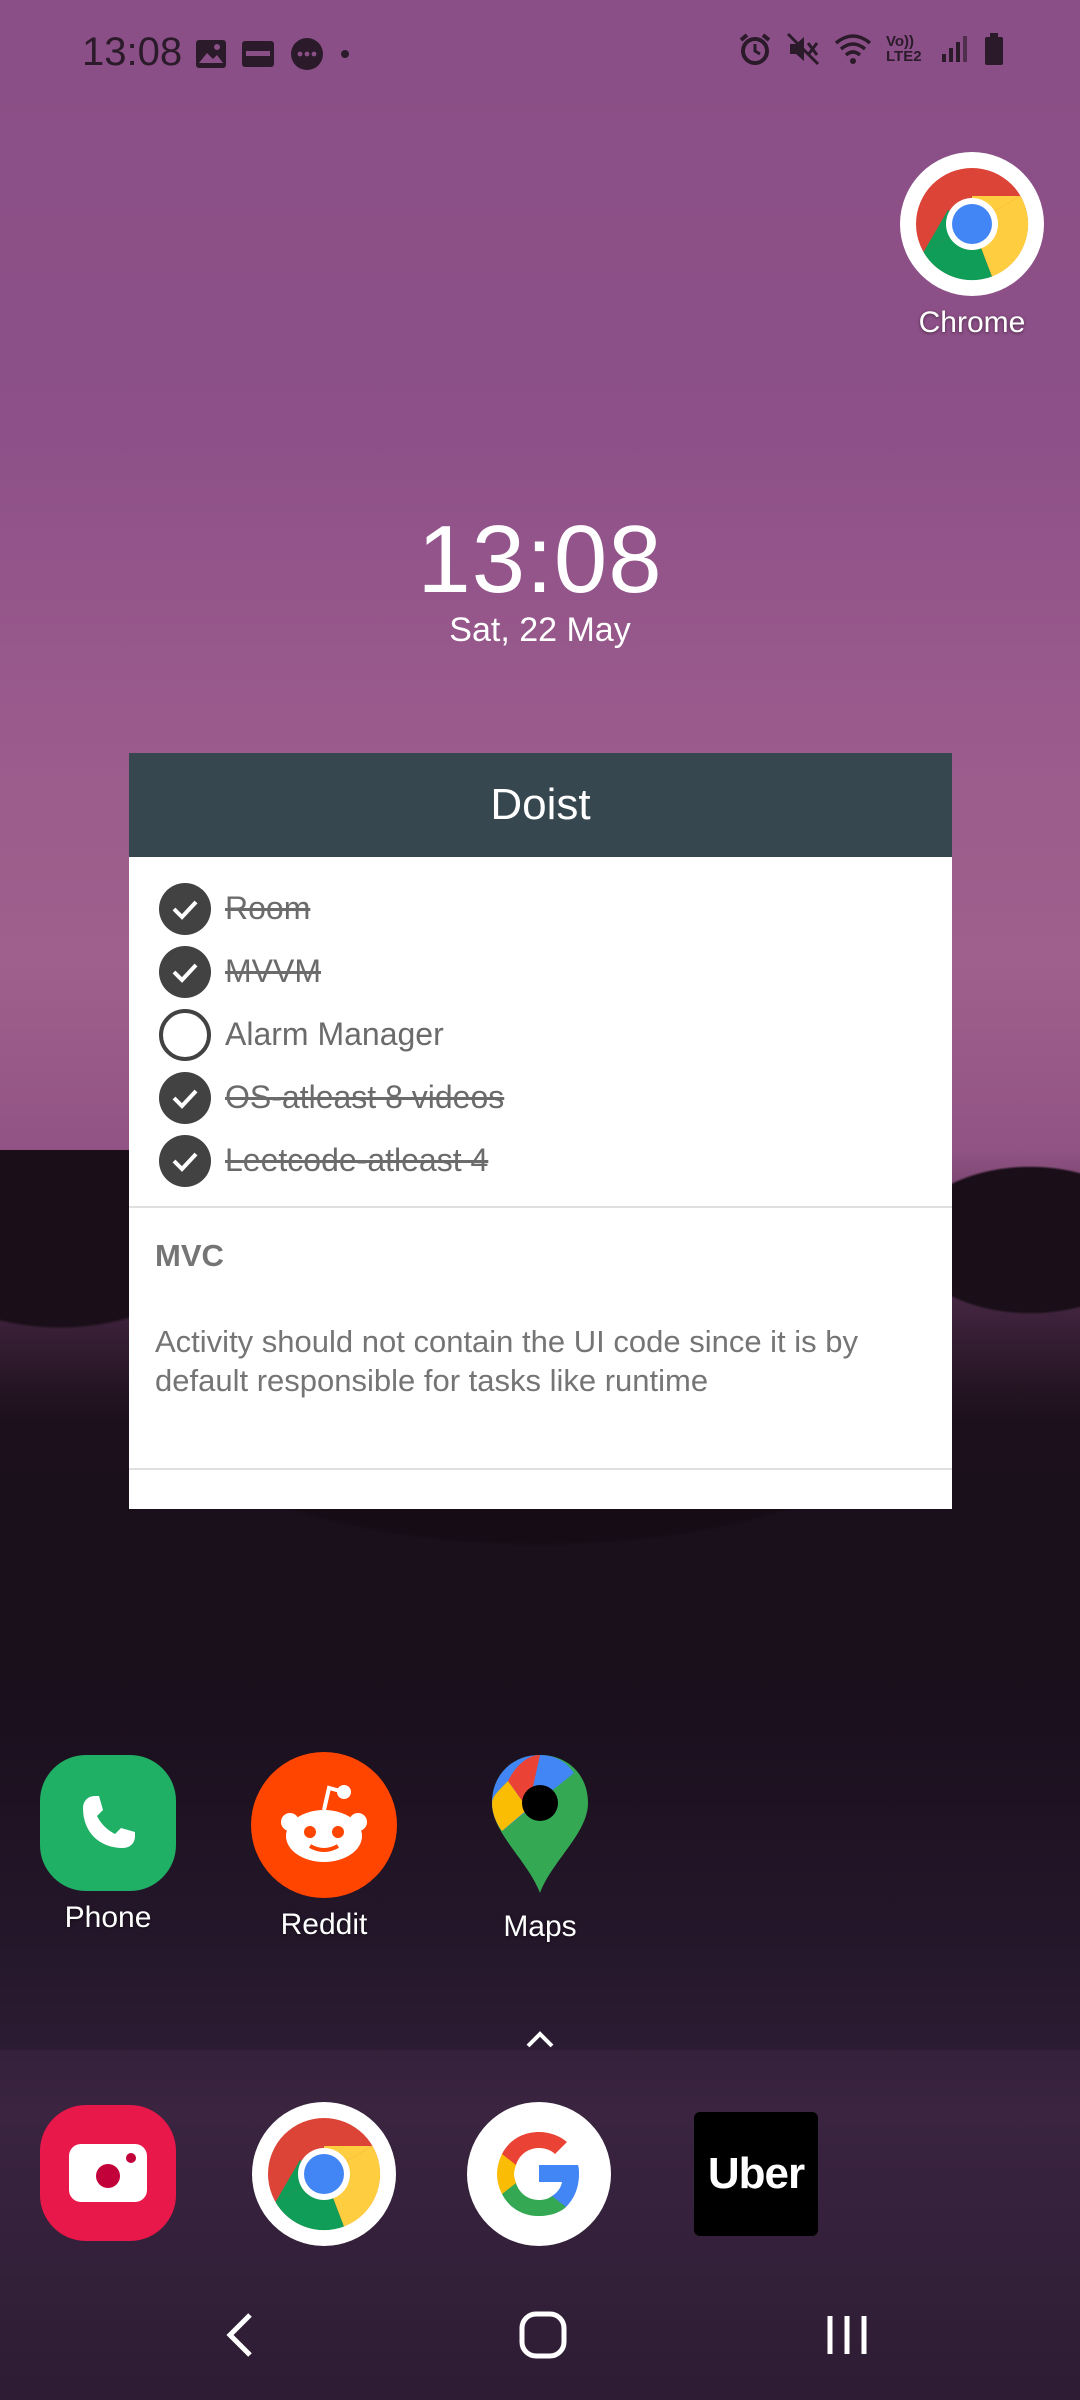 The width and height of the screenshot is (1080, 2400). I want to click on phone-icon, so click(109, 1822).